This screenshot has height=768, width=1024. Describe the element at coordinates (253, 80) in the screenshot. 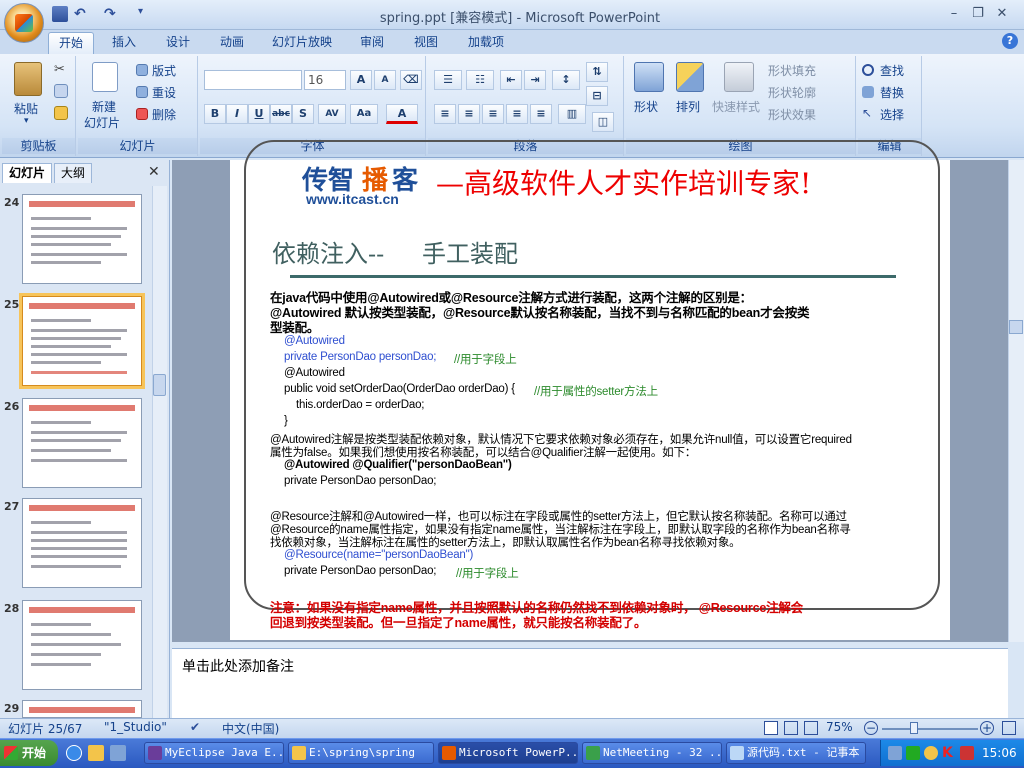

I see `font-name-combo` at that location.